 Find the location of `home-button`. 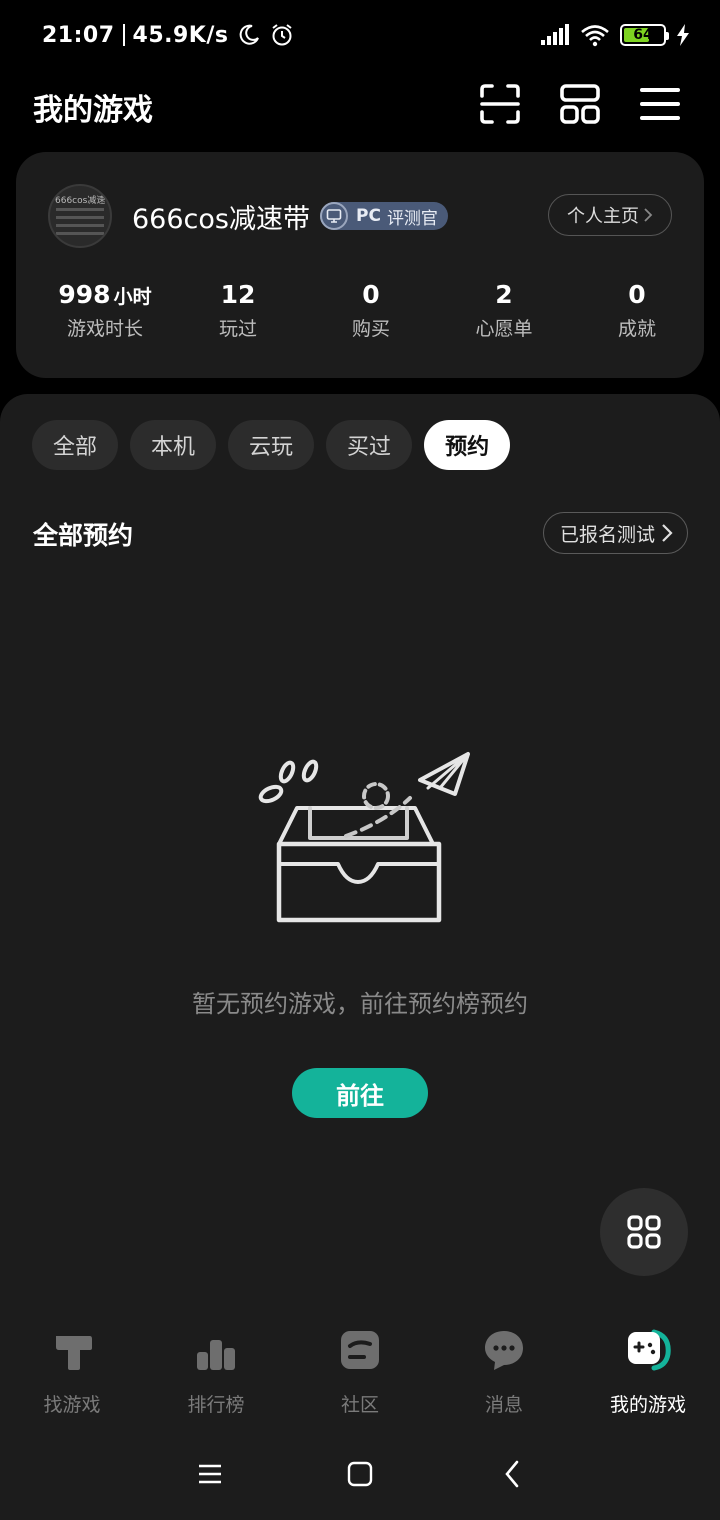

home-button is located at coordinates (360, 1474).